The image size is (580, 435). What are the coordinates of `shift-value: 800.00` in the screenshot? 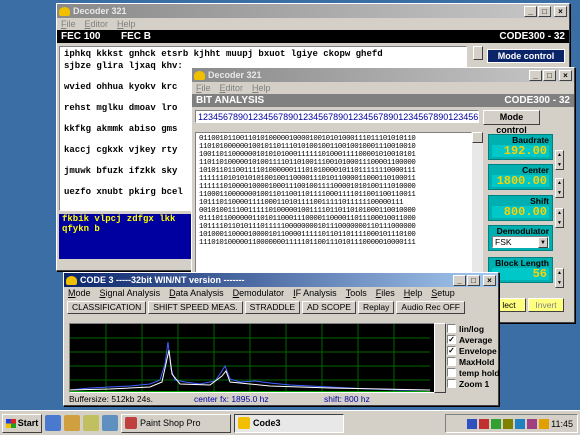 It's located at (520, 212).